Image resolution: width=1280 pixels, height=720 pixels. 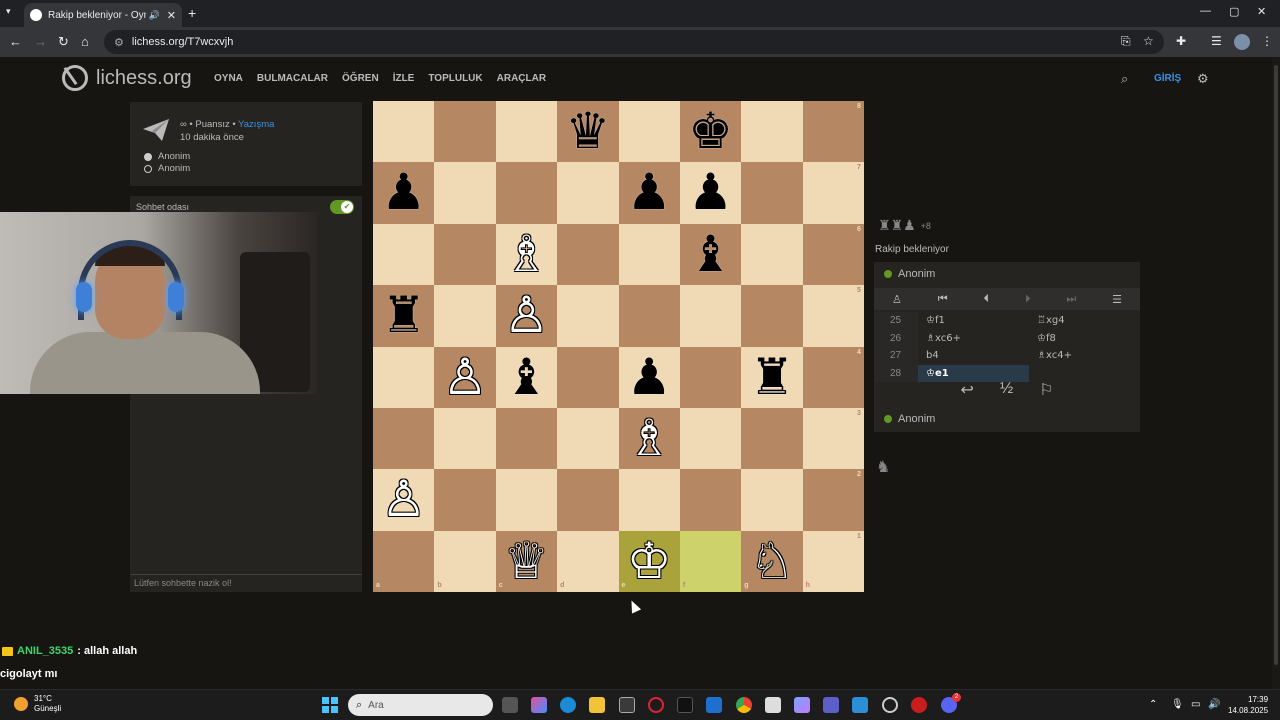 What do you see at coordinates (1205, 11) in the screenshot?
I see `minimize-icon: —` at bounding box center [1205, 11].